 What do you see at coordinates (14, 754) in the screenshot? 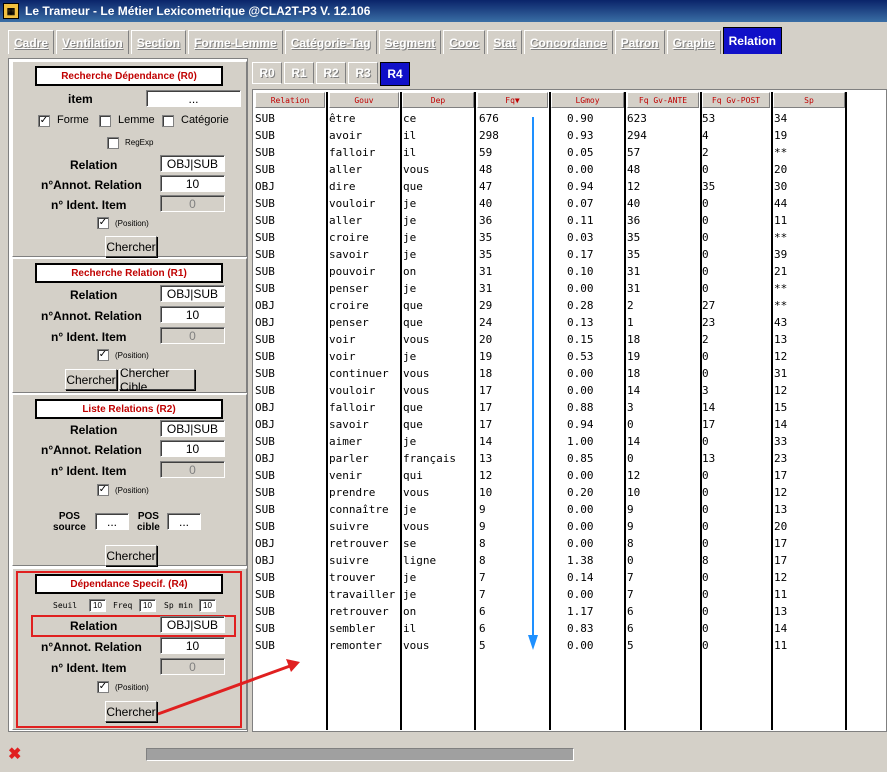
I see `close-icon: ✖` at bounding box center [14, 754].